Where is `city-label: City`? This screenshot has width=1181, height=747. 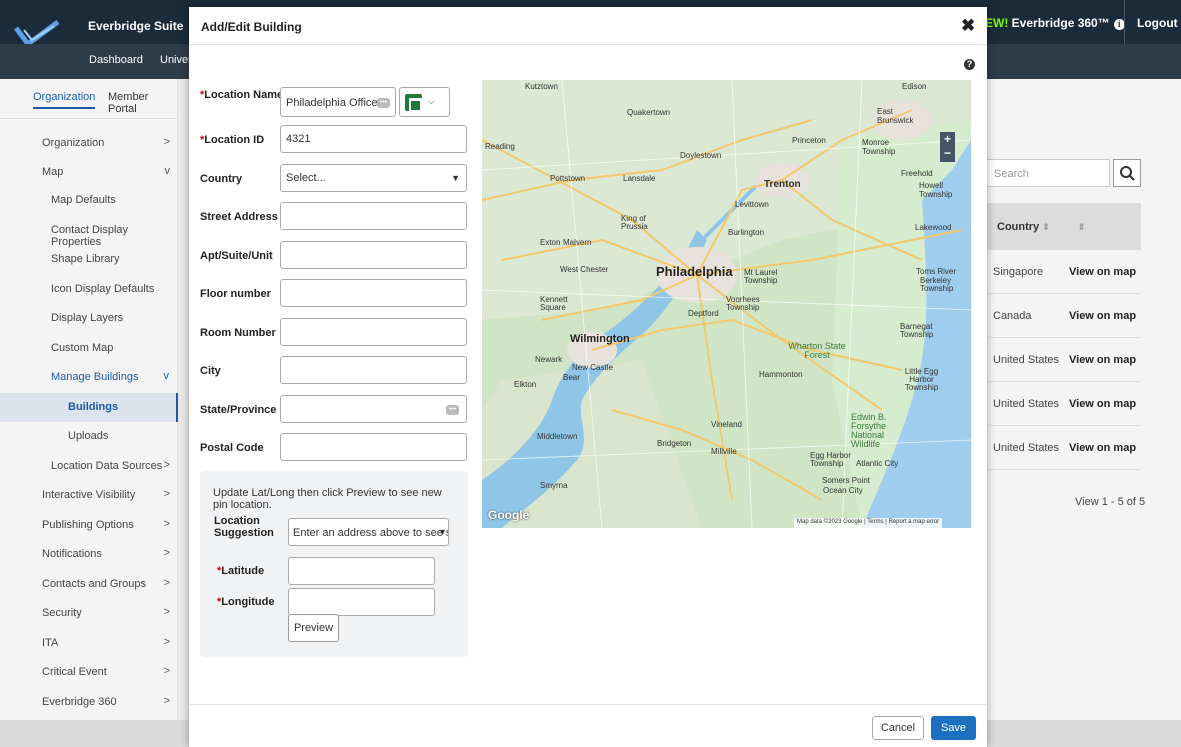
city-label: City is located at coordinates (210, 371).